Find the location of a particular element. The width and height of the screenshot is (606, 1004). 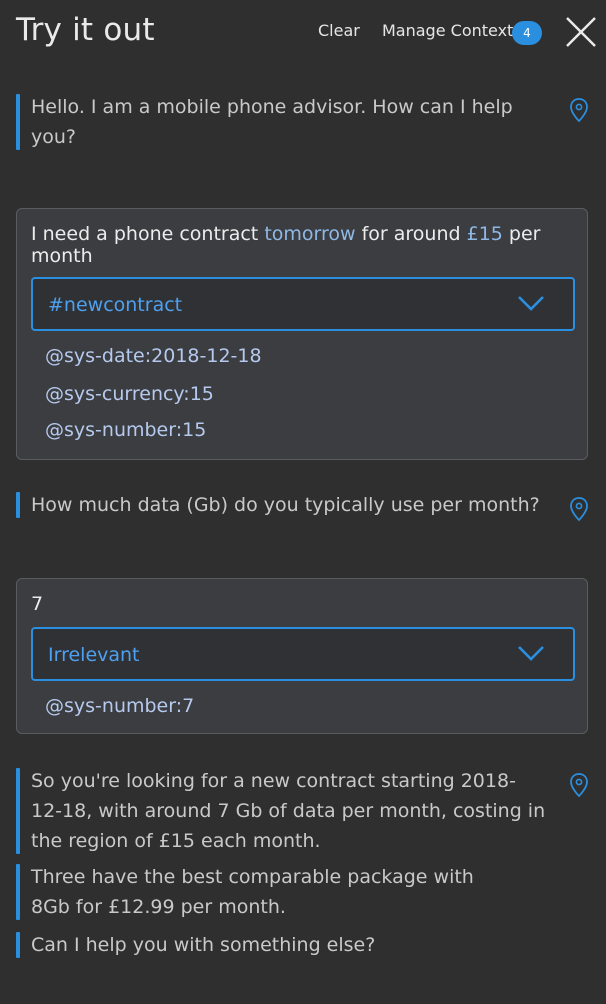

entity-tag: @sys-number:7 is located at coordinates (119, 706).